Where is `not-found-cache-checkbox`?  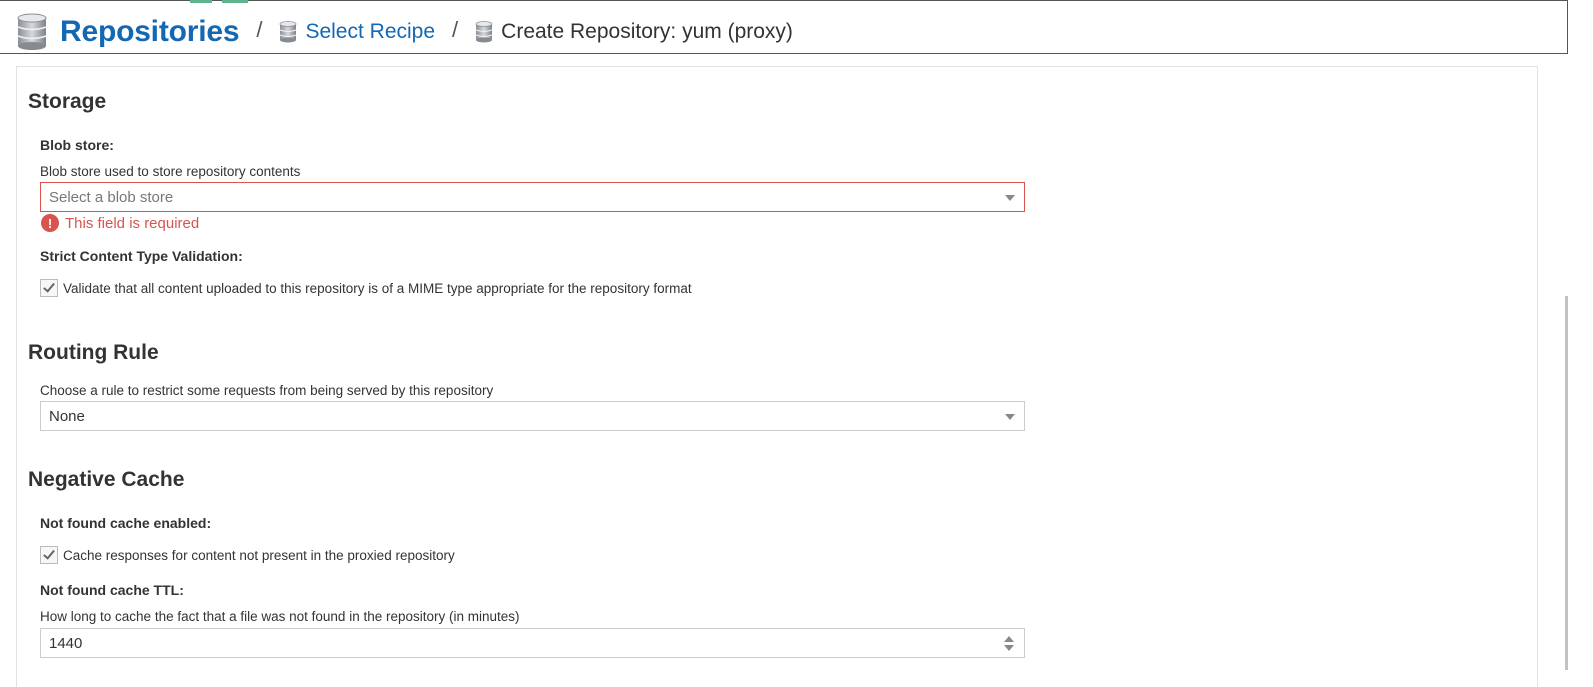
not-found-cache-checkbox is located at coordinates (49, 555).